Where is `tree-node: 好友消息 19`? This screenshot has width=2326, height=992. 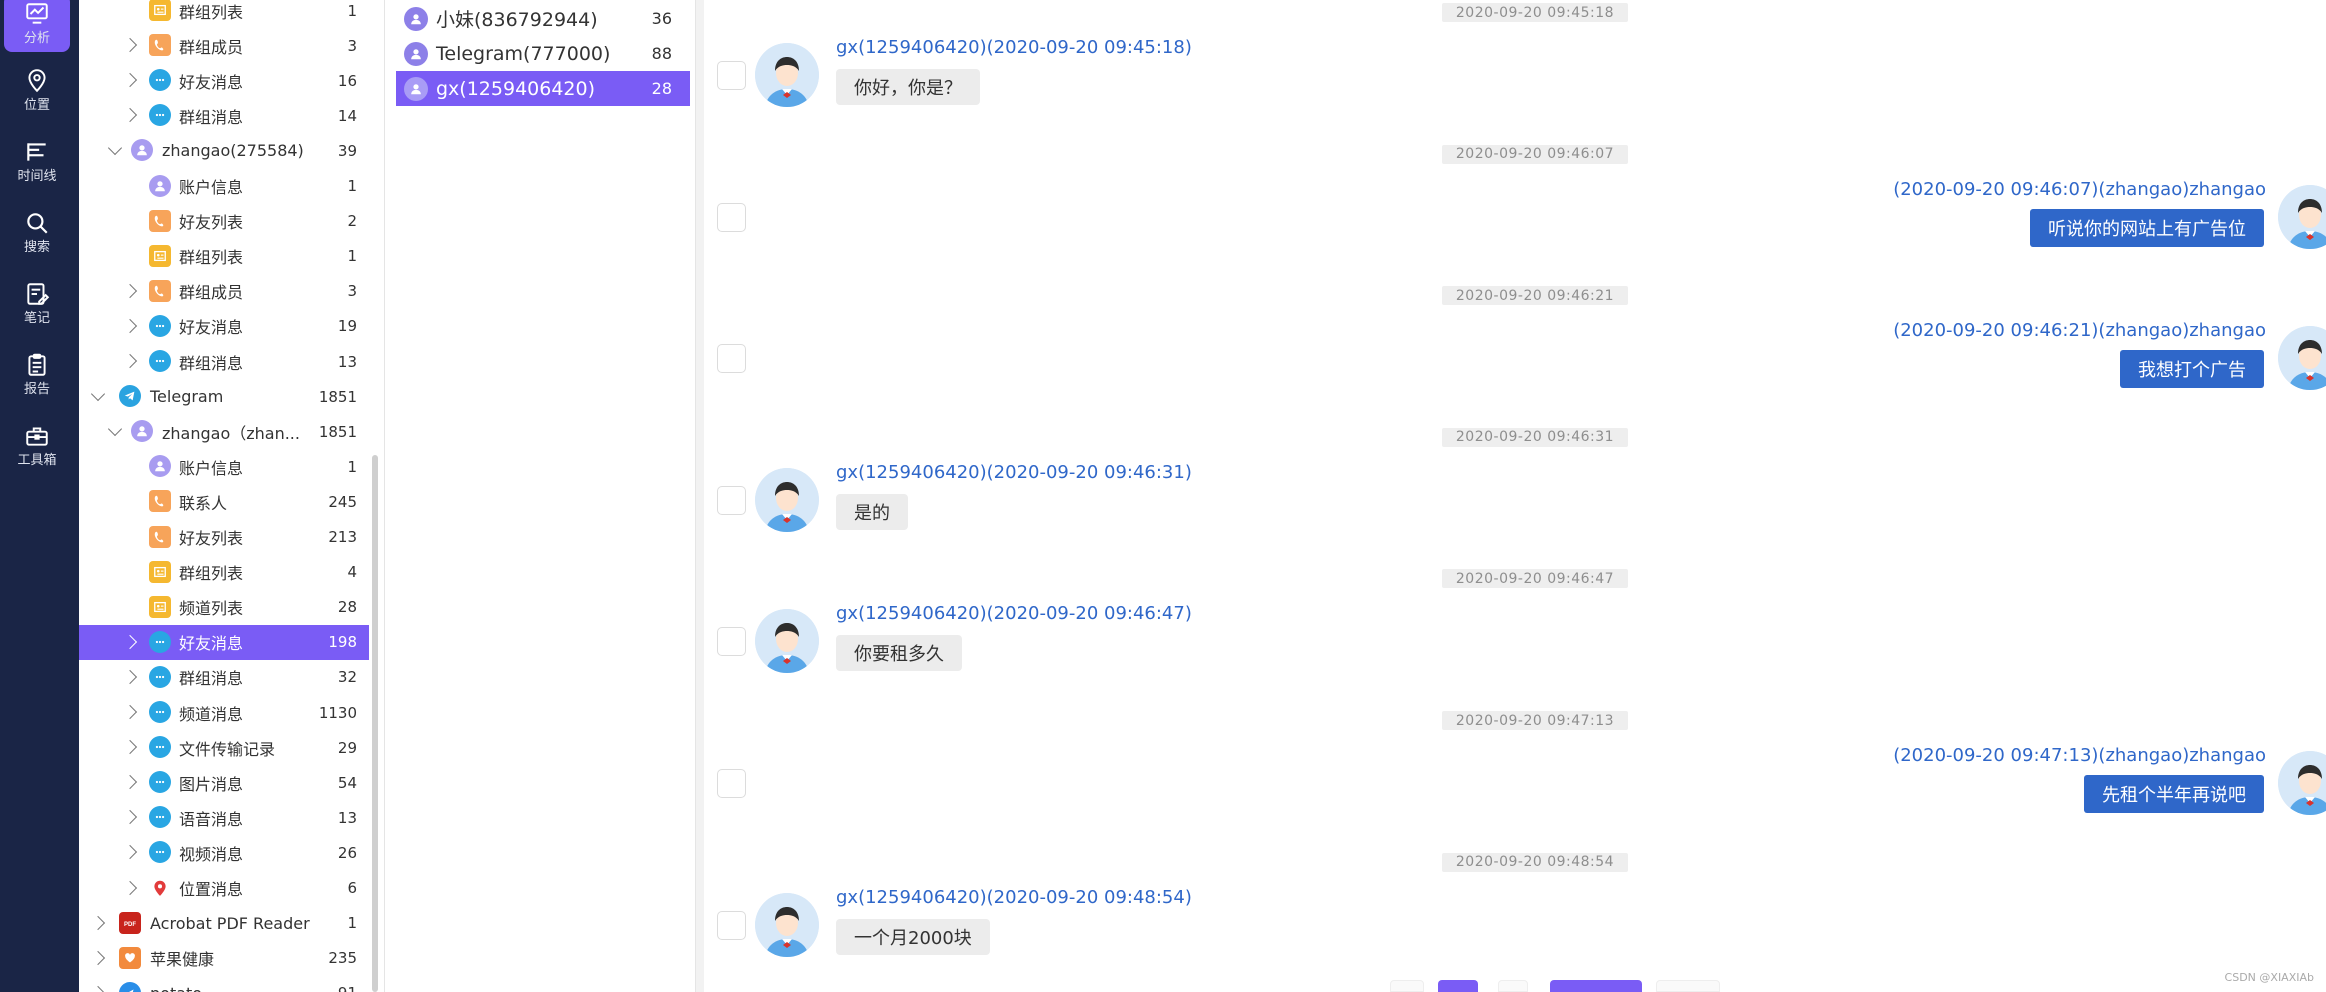 tree-node: 好友消息 19 is located at coordinates (224, 326).